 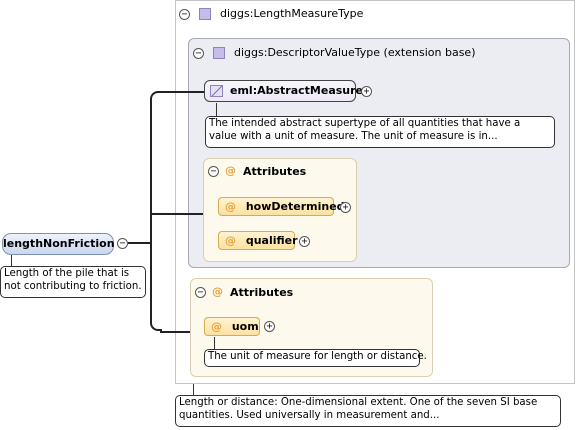 What do you see at coordinates (200, 292) in the screenshot?
I see `type-attributes-toggle: −` at bounding box center [200, 292].